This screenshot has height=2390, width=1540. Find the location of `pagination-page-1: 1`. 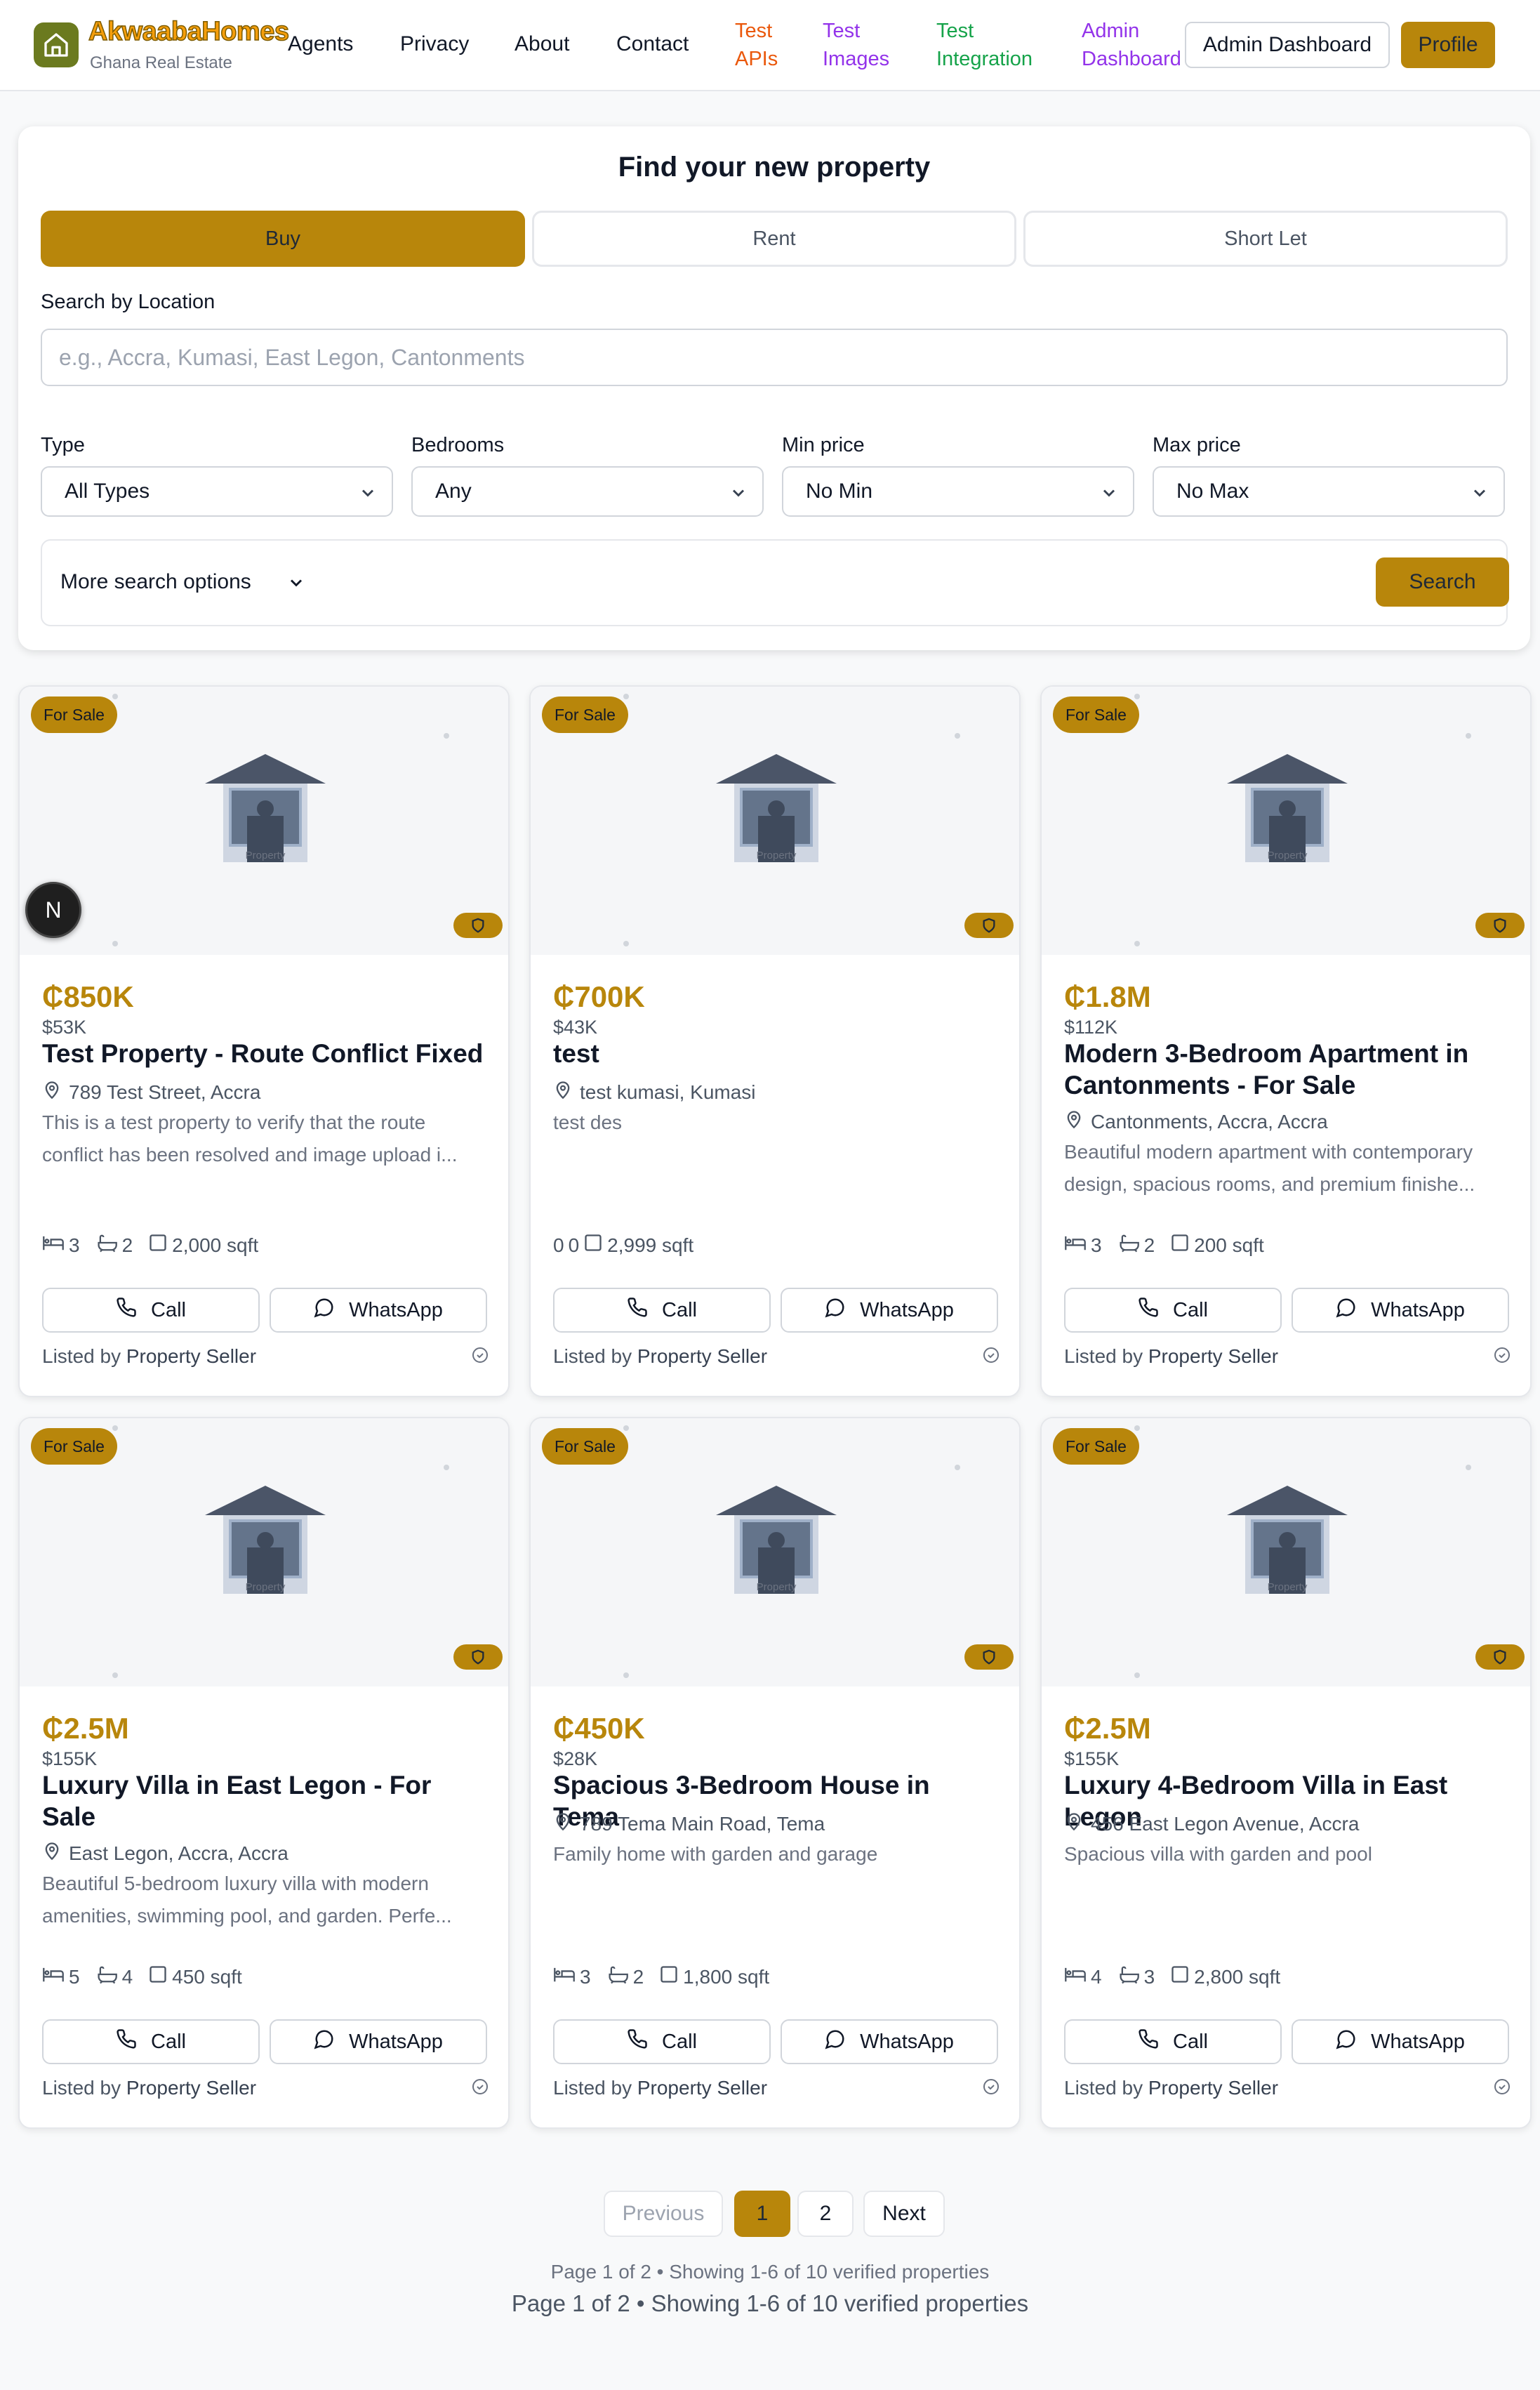

pagination-page-1: 1 is located at coordinates (762, 2214).